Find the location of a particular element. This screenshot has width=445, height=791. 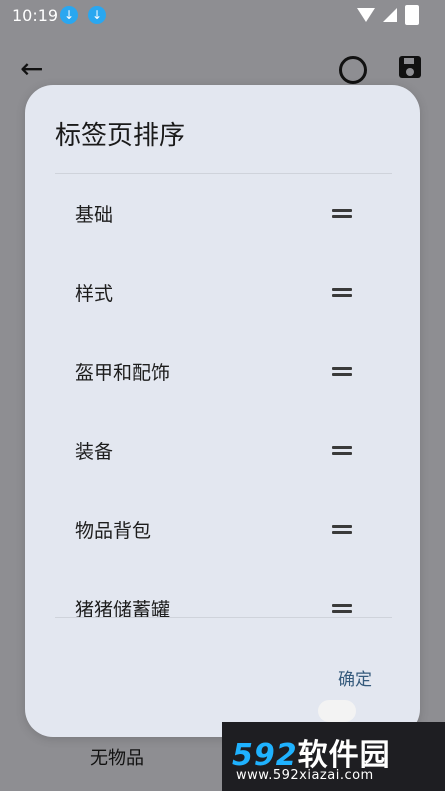

item-label: 盔甲和配饰 is located at coordinates (123, 373).